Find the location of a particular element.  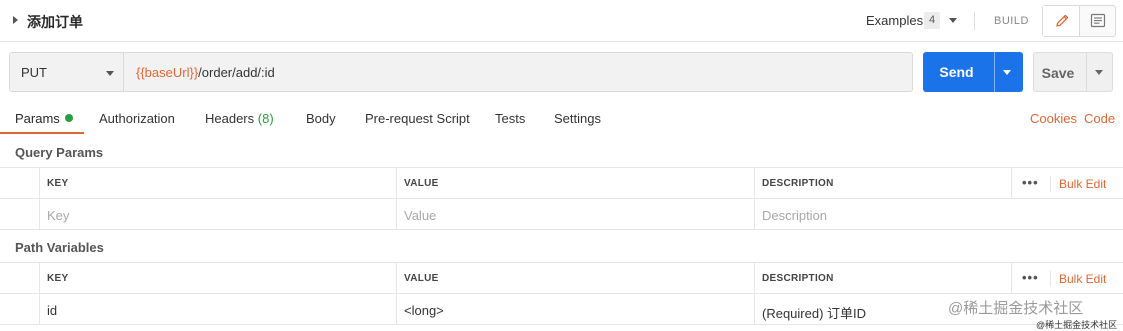

send-separator is located at coordinates (994, 72).